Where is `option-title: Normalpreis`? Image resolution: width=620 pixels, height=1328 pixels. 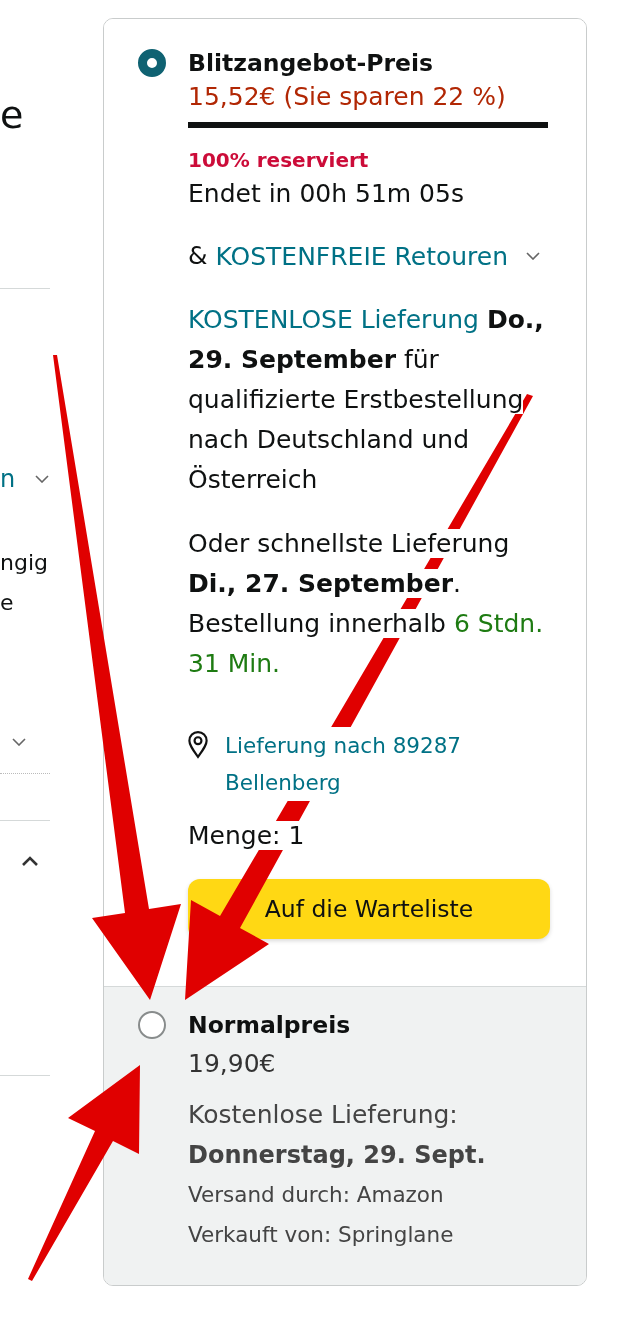 option-title: Normalpreis is located at coordinates (269, 1025).